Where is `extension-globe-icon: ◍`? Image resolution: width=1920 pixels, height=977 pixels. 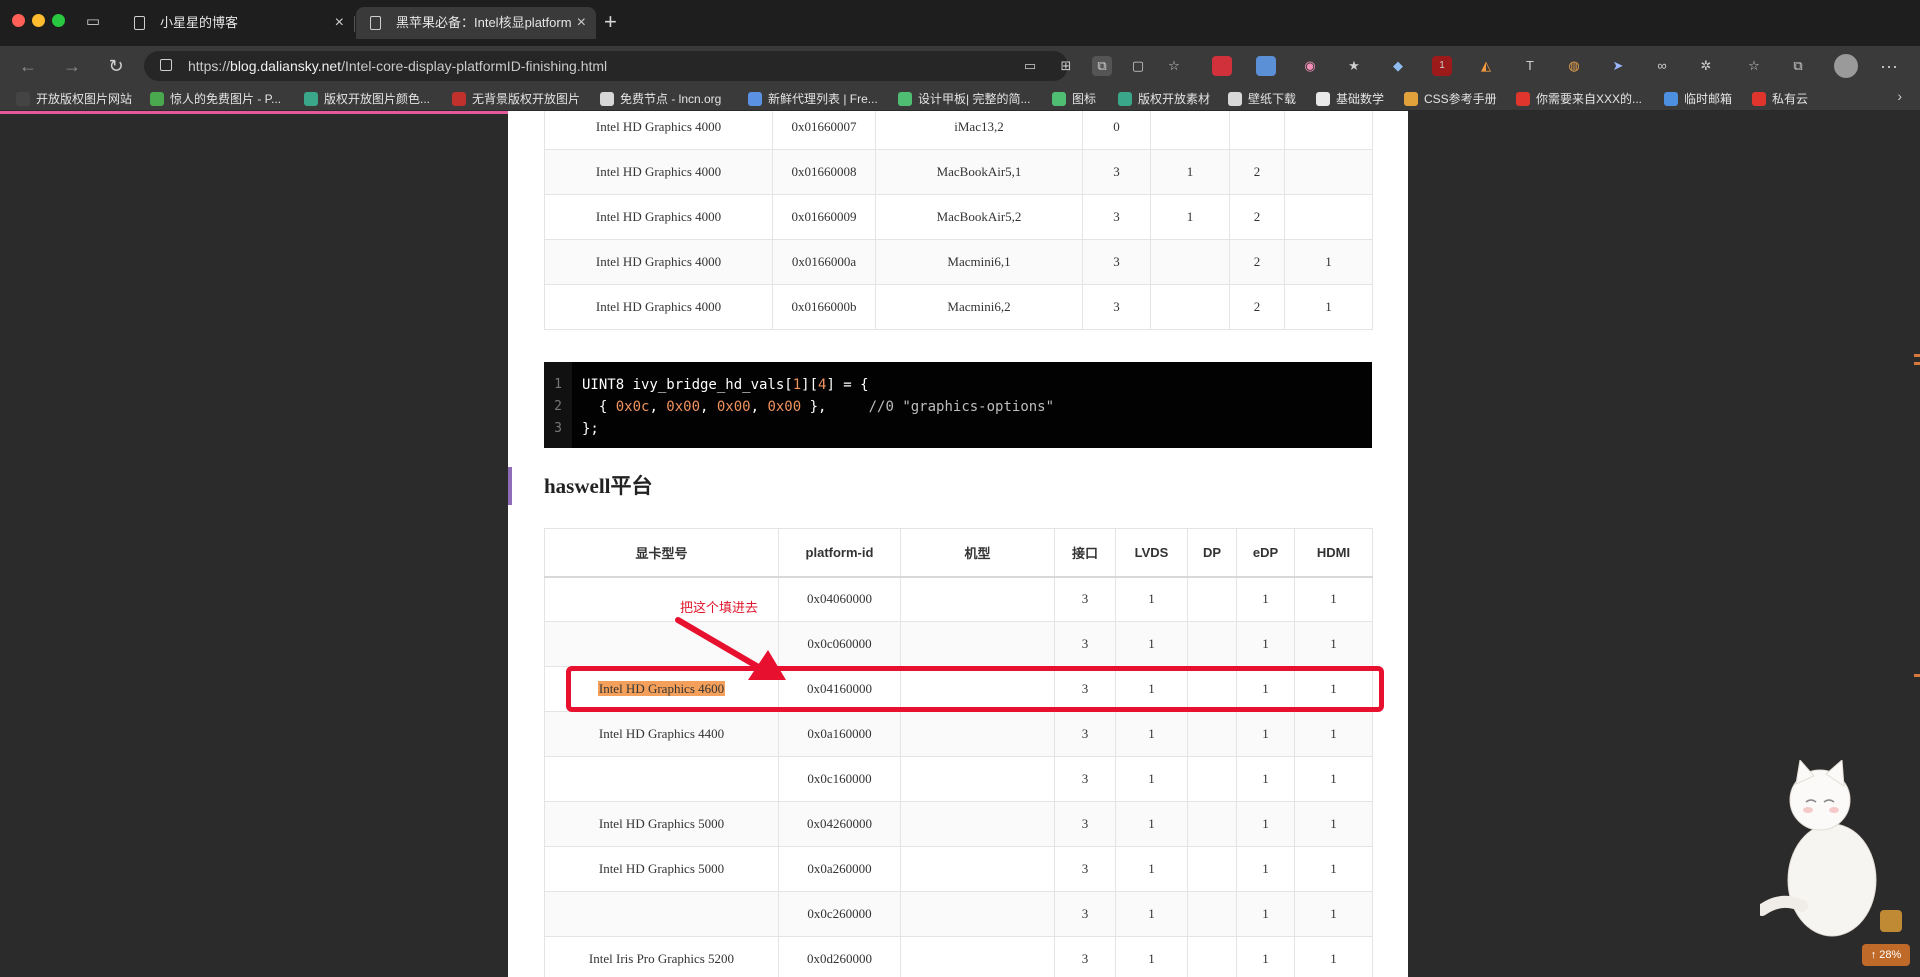 extension-globe-icon: ◍ is located at coordinates (1574, 66).